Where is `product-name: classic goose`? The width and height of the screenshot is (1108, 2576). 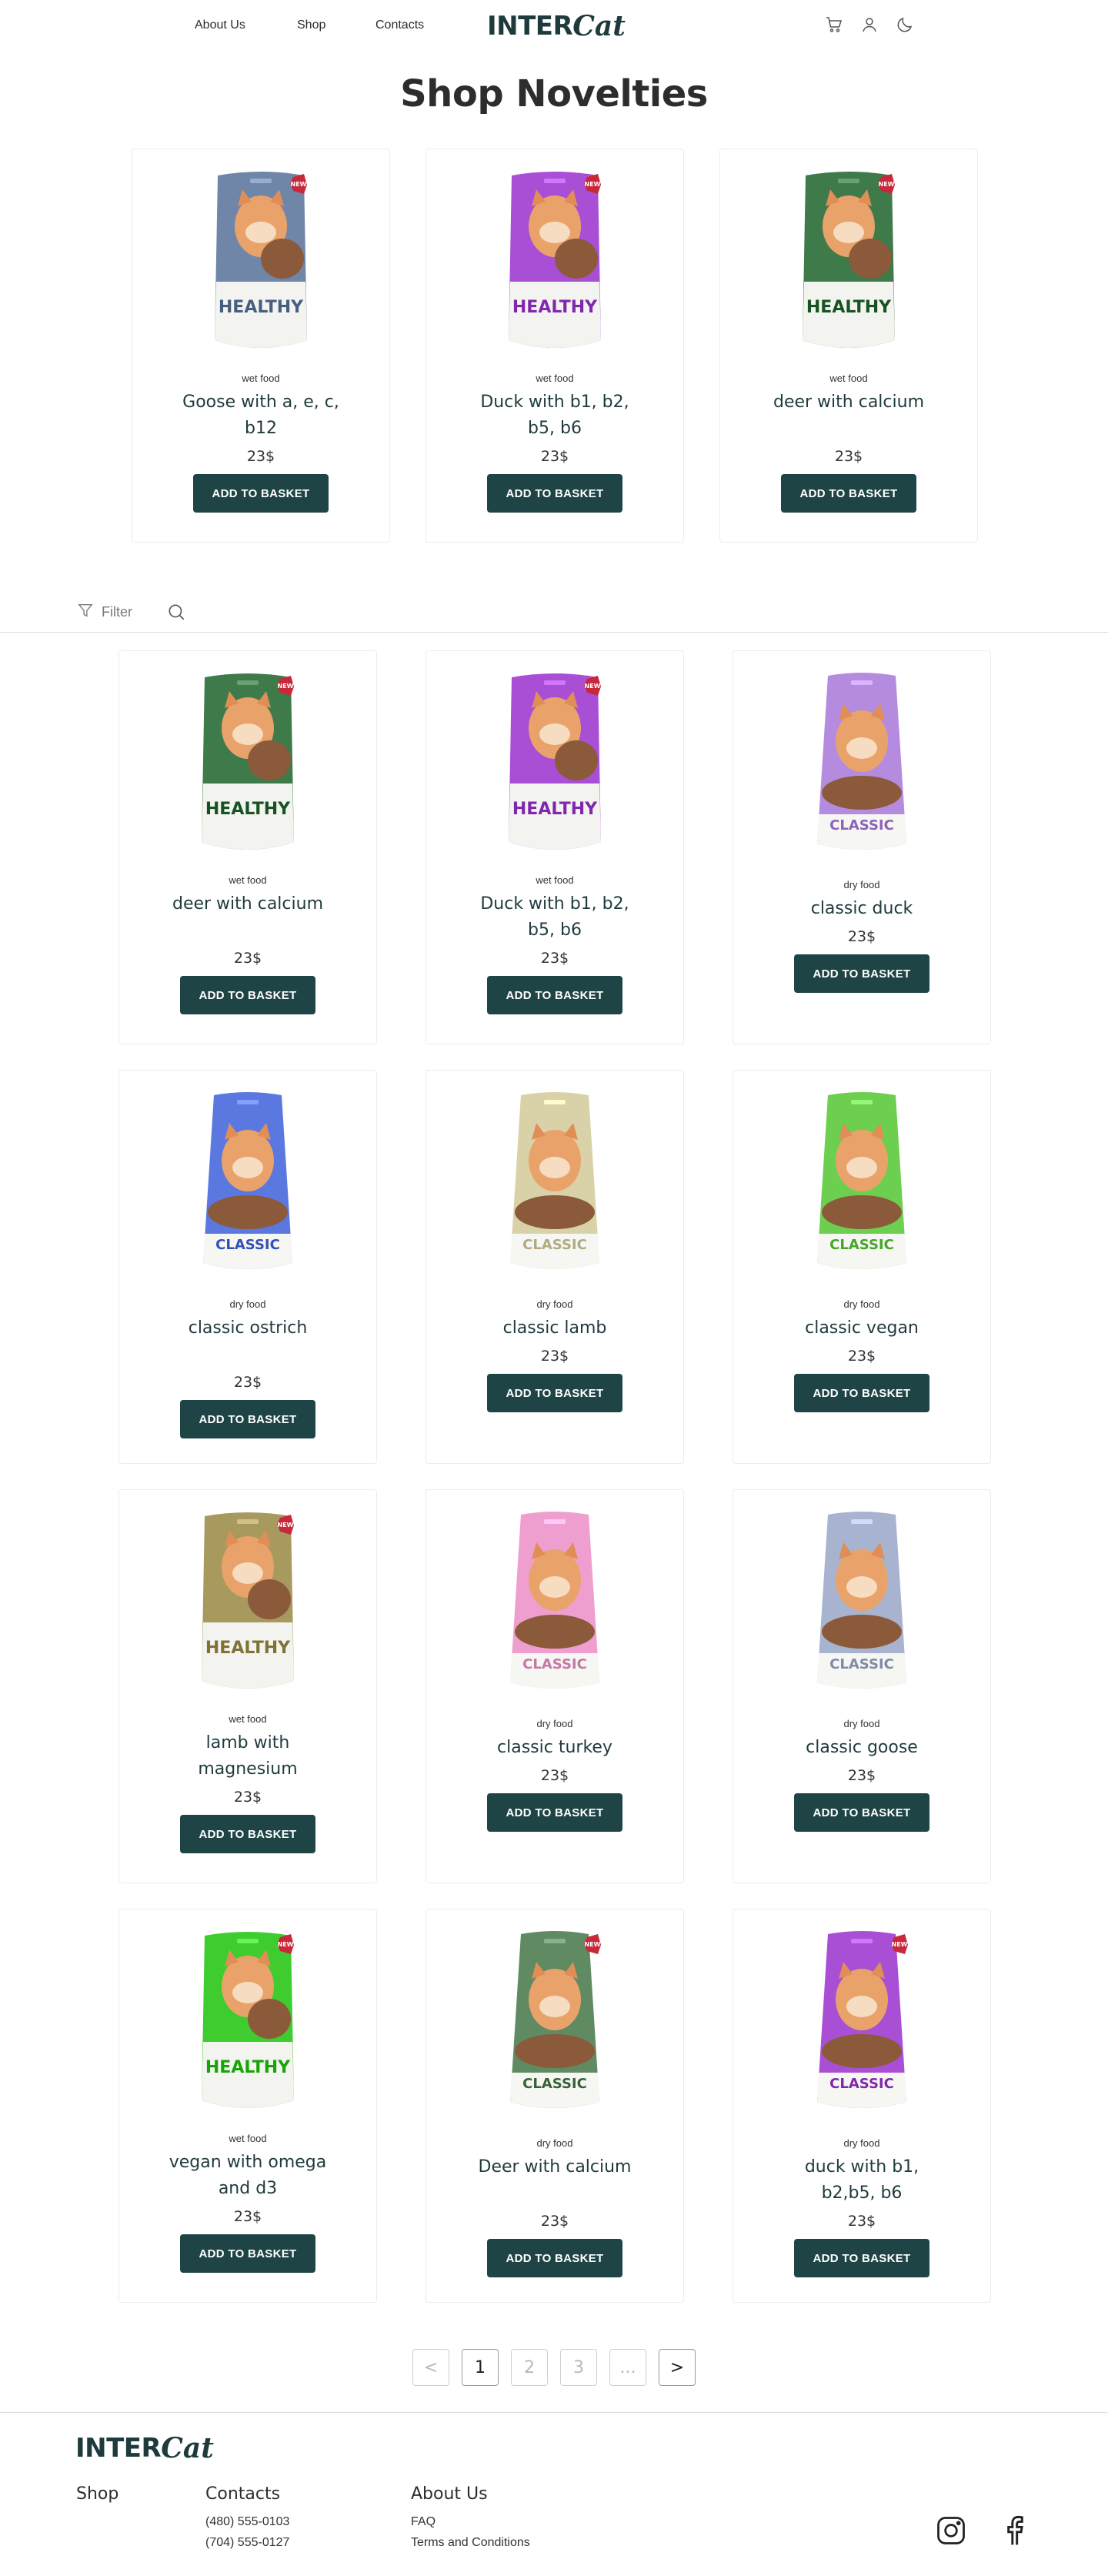 product-name: classic goose is located at coordinates (862, 1748).